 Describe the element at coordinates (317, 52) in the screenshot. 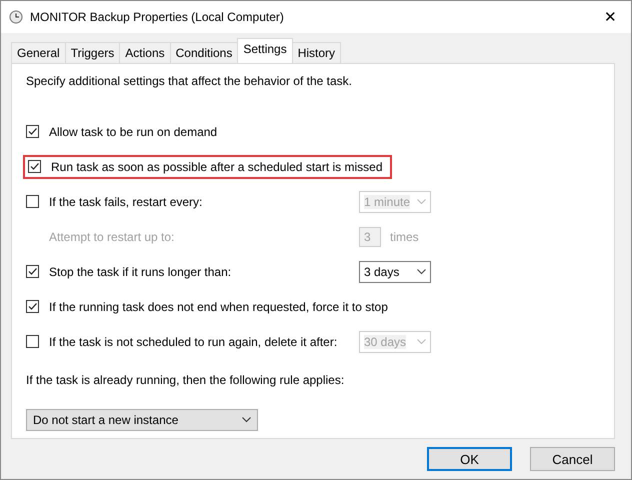

I see `tab: History` at that location.